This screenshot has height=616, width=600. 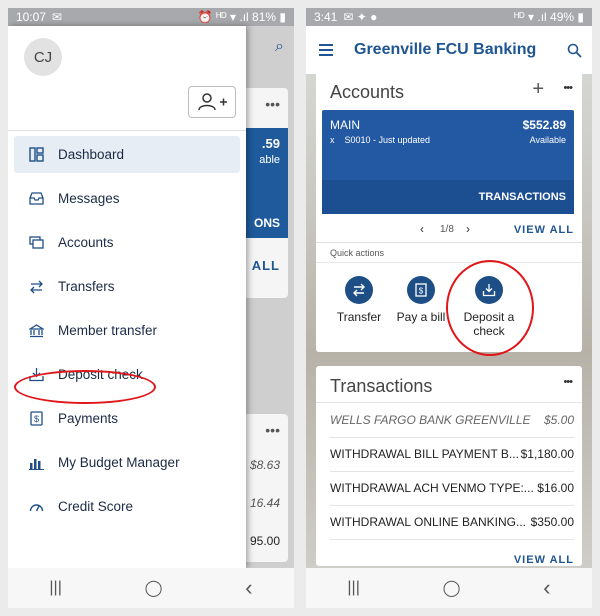 What do you see at coordinates (270, 143) in the screenshot?
I see `background-balance: .59` at bounding box center [270, 143].